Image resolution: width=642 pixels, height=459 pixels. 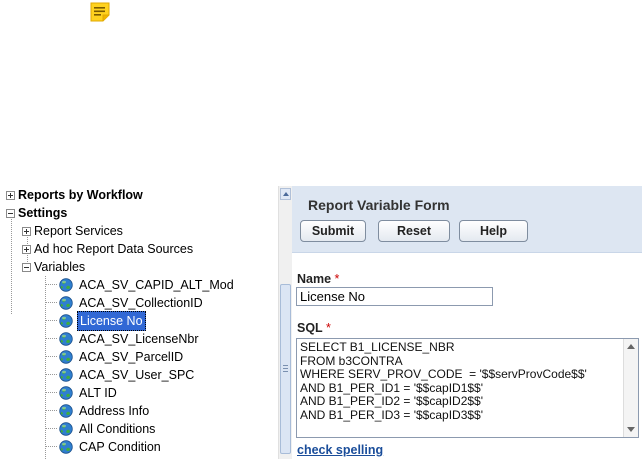 I want to click on tree-node-label: License No, so click(x=111, y=321).